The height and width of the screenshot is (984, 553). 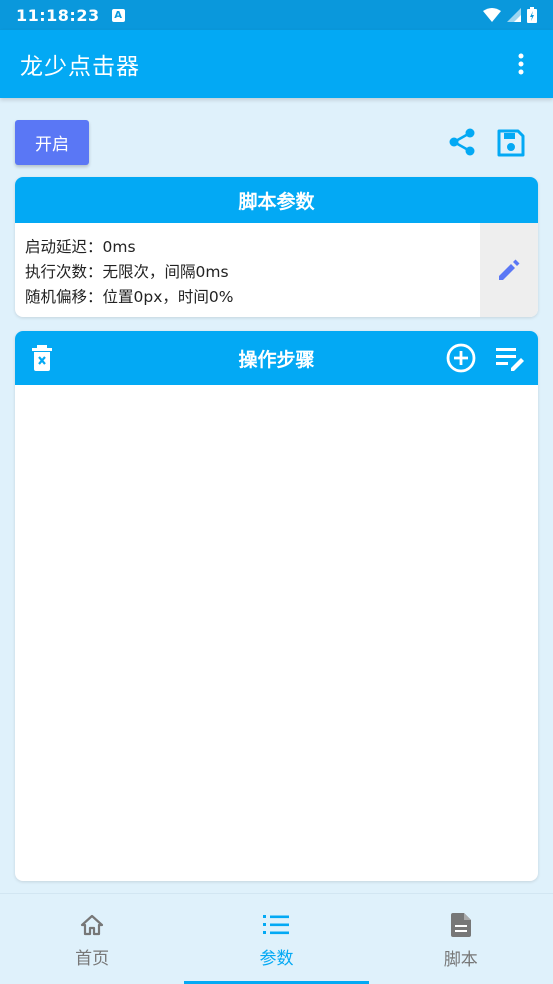 I want to click on nav-item-script: 脚本, so click(x=461, y=939).